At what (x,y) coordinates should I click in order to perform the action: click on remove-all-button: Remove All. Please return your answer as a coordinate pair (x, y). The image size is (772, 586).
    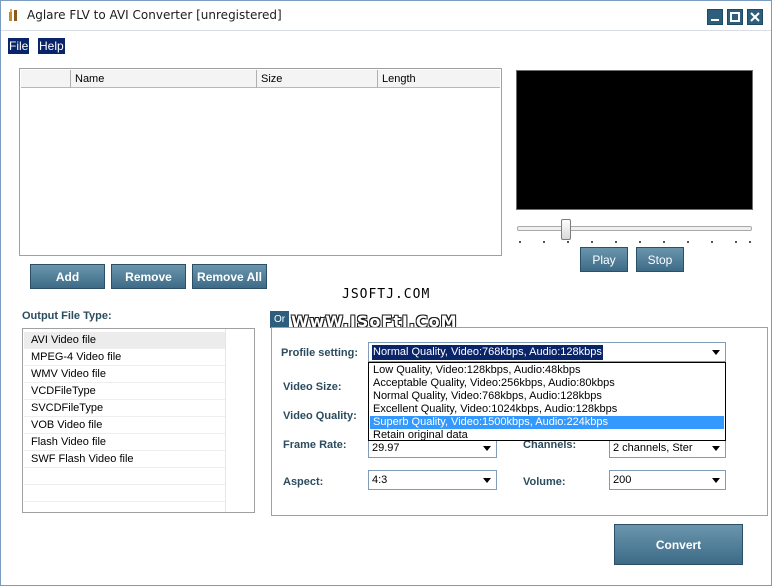
    Looking at the image, I should click on (229, 276).